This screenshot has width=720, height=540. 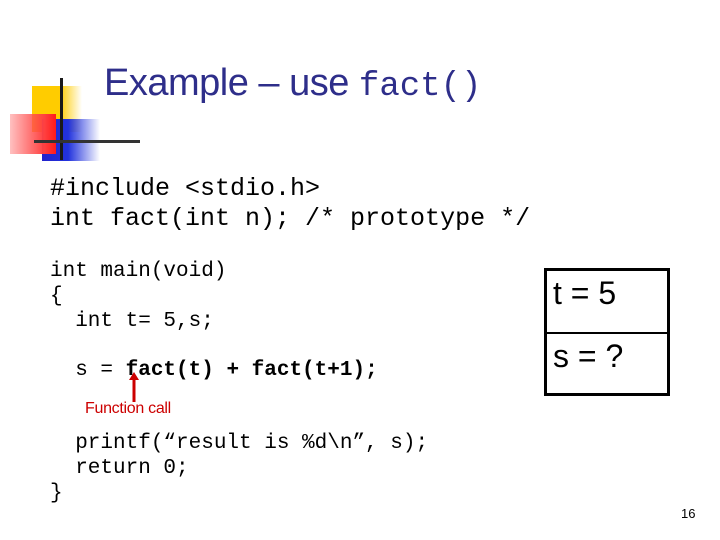 I want to click on prototype-line: int fact(int n); /* prototype */, so click(x=290, y=218).